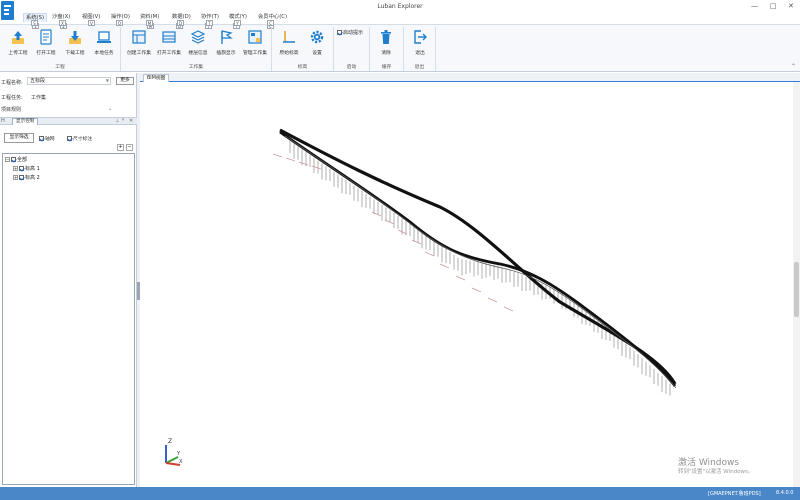 This screenshot has width=800, height=500. Describe the element at coordinates (174, 452) in the screenshot. I see `axis-gizmo: Z Y X` at that location.